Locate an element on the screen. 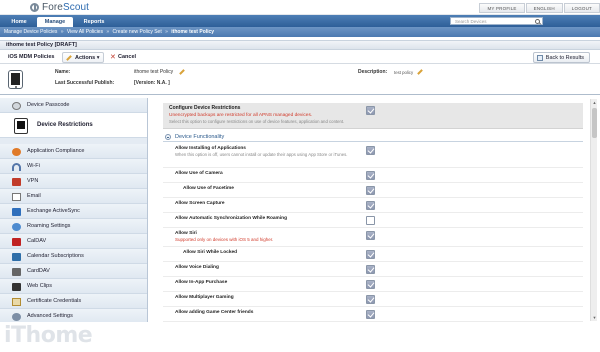  siri-checkbox is located at coordinates (370, 235).